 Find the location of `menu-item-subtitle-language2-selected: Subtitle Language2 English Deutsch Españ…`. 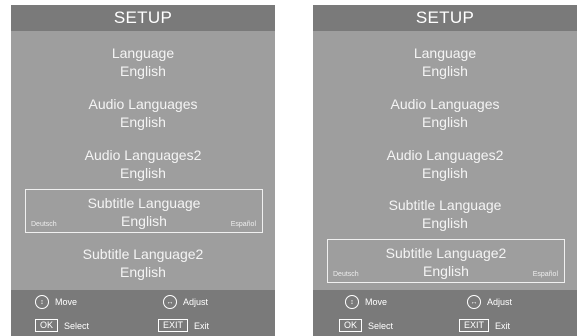

menu-item-subtitle-language2-selected: Subtitle Language2 English Deutsch Españ… is located at coordinates (446, 261).